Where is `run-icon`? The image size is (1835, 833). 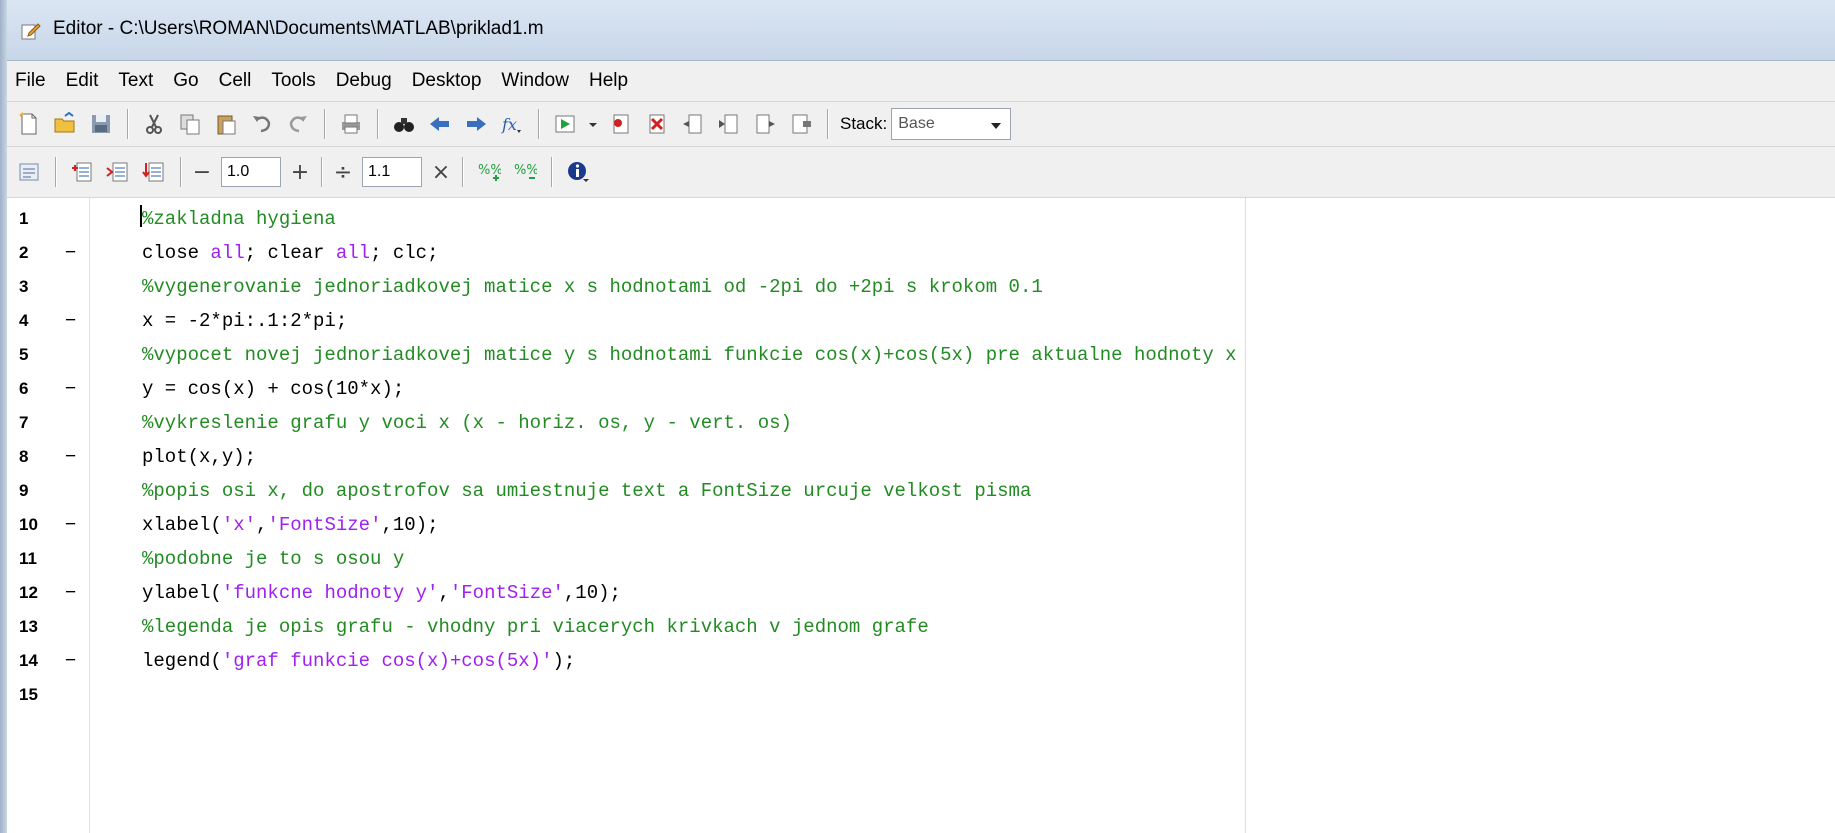 run-icon is located at coordinates (565, 124).